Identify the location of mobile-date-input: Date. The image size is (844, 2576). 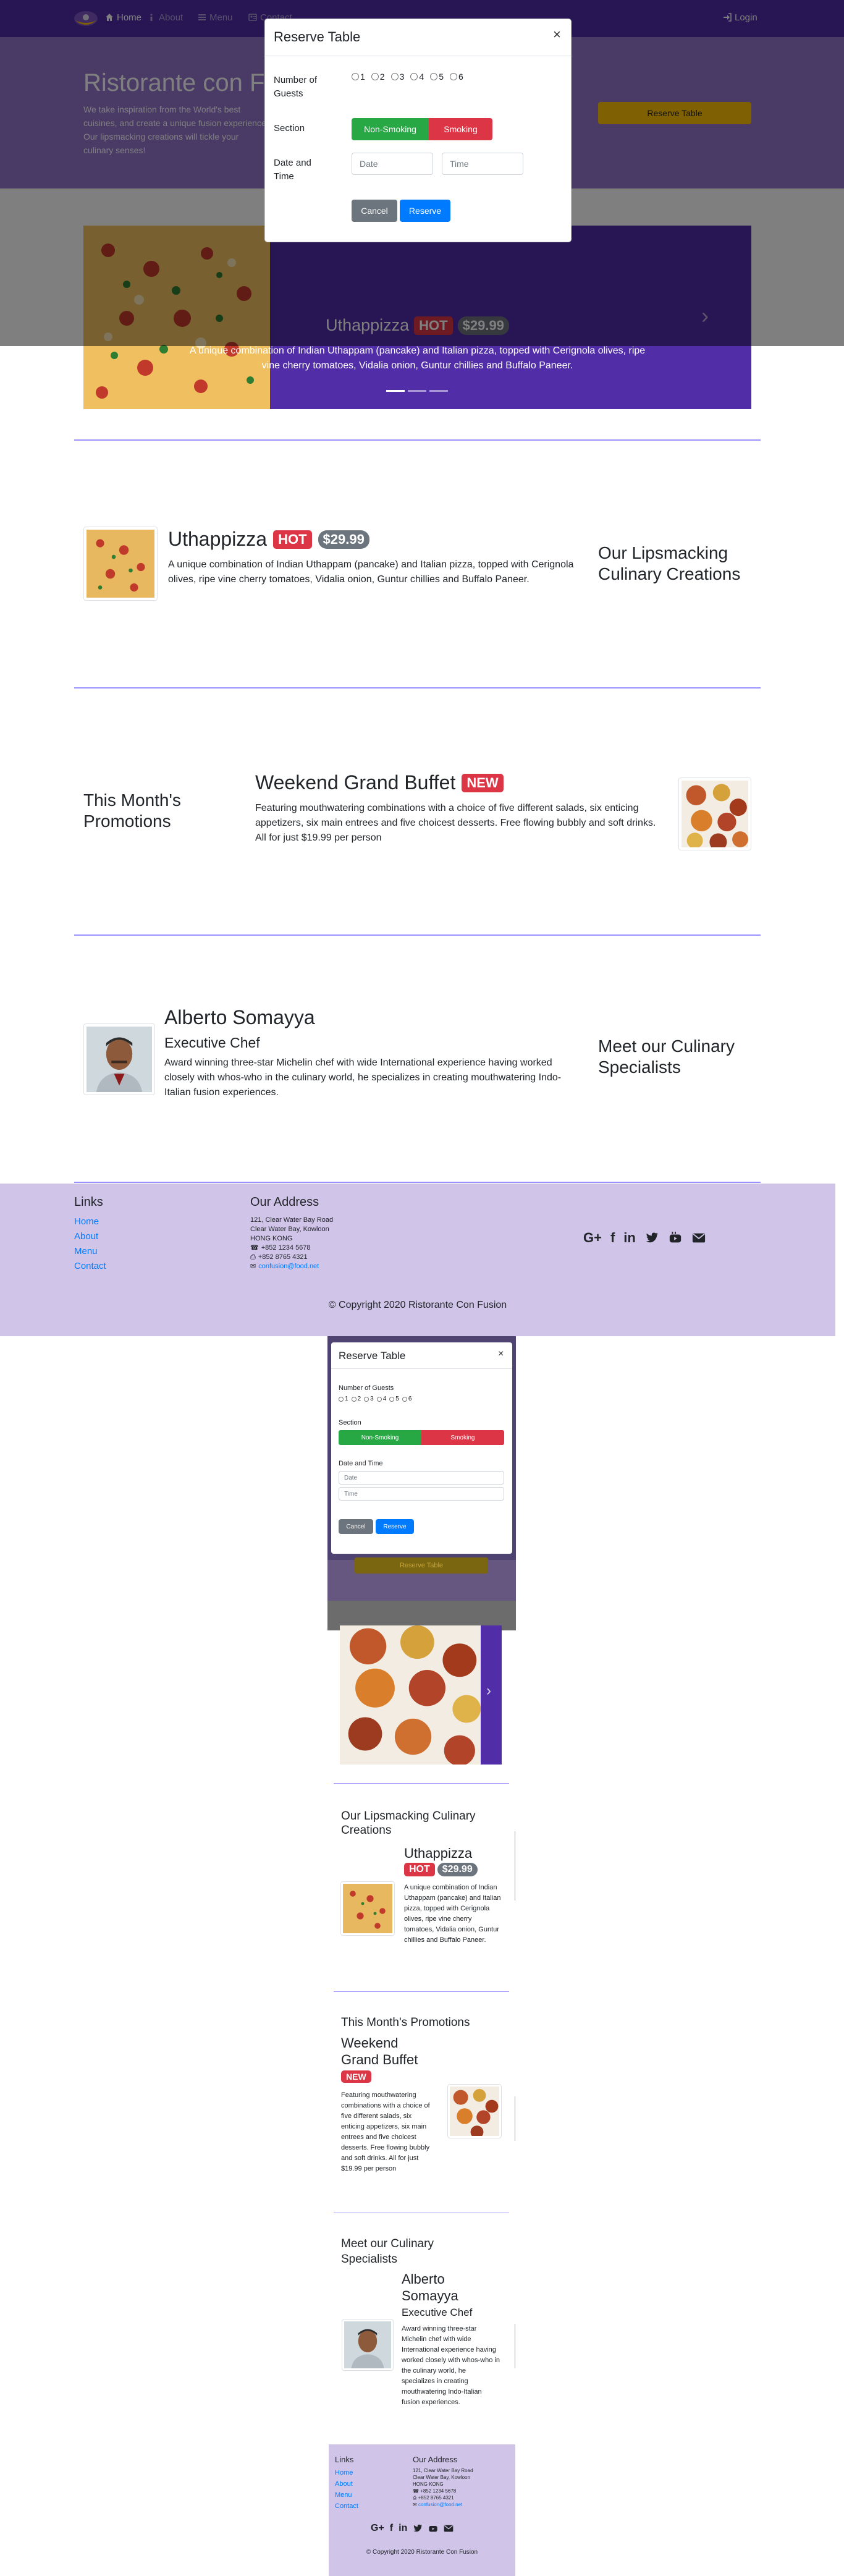
(421, 1478).